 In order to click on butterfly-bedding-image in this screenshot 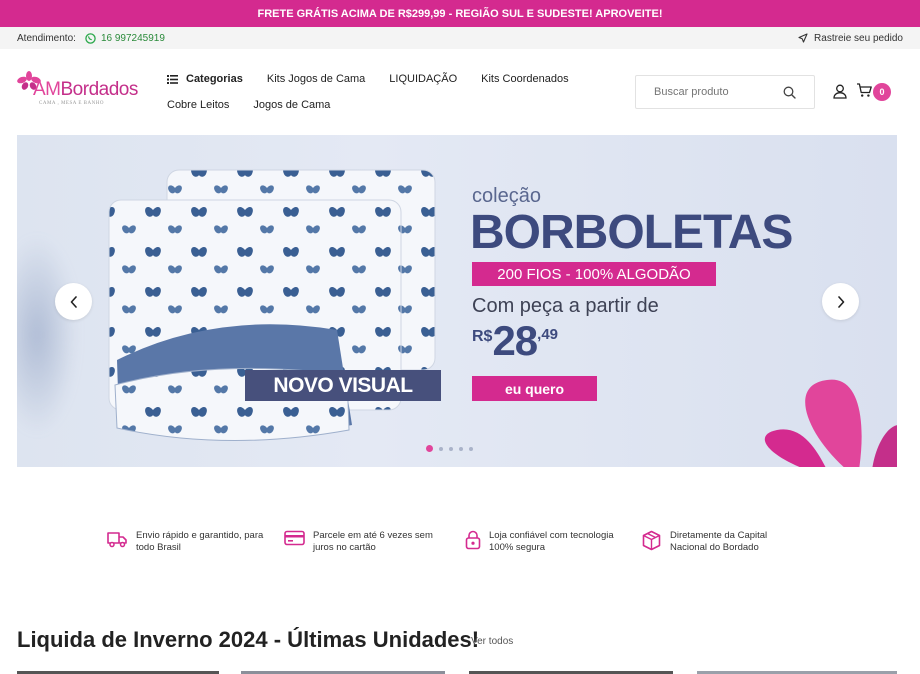, I will do `click(272, 305)`.